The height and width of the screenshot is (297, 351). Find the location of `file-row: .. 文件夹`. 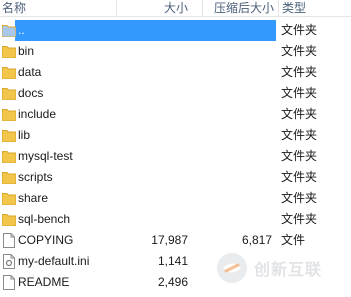

file-row: .. 文件夹 is located at coordinates (175, 30).